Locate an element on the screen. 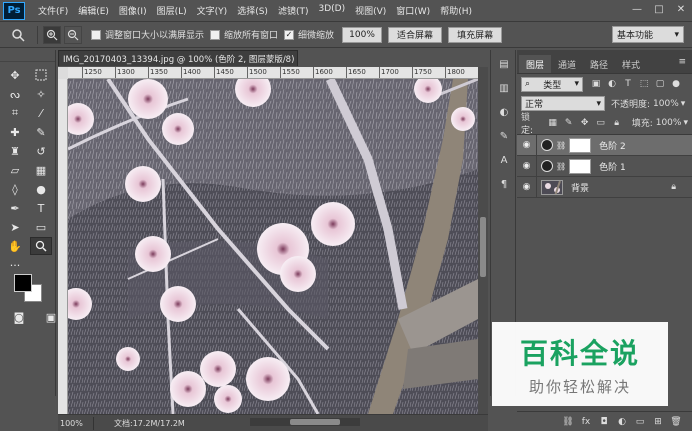 This screenshot has height=431, width=692. layer-name: 背景 is located at coordinates (580, 187).